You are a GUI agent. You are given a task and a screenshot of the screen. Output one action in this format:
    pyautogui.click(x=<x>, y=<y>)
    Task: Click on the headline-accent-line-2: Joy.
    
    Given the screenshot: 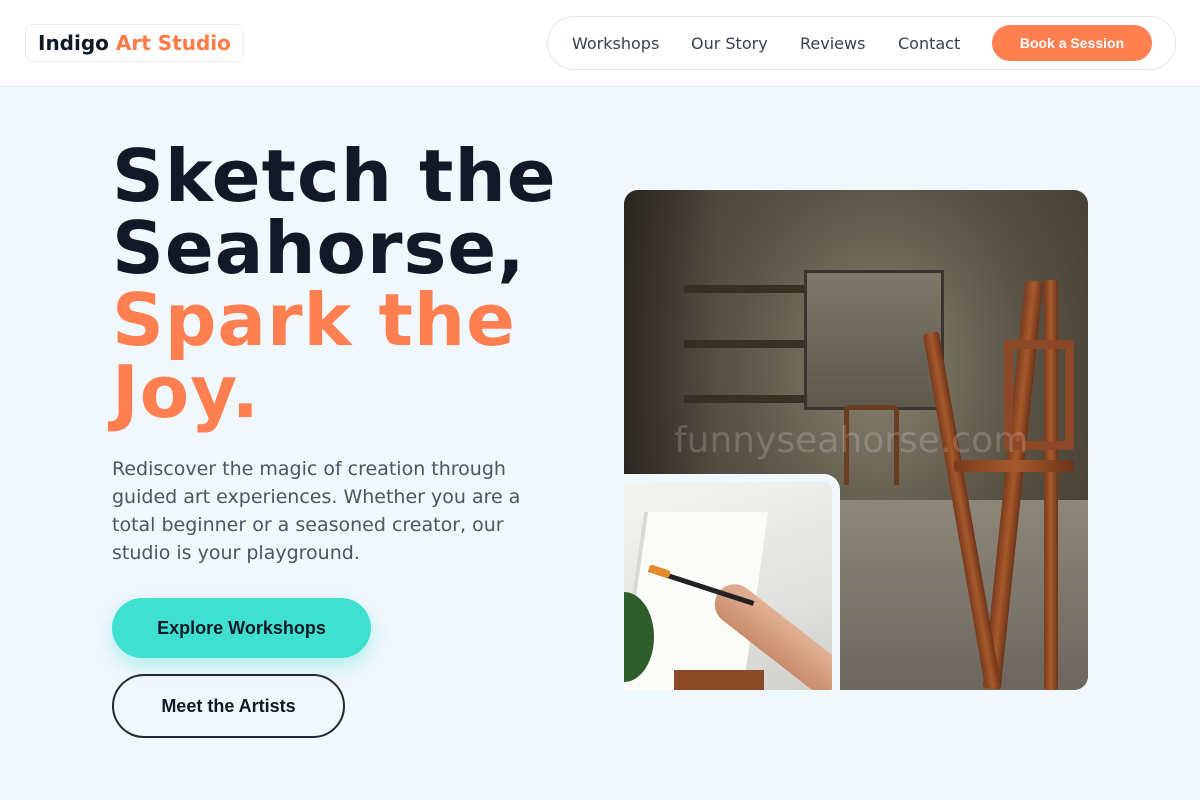 What is the action you would take?
    pyautogui.click(x=186, y=392)
    